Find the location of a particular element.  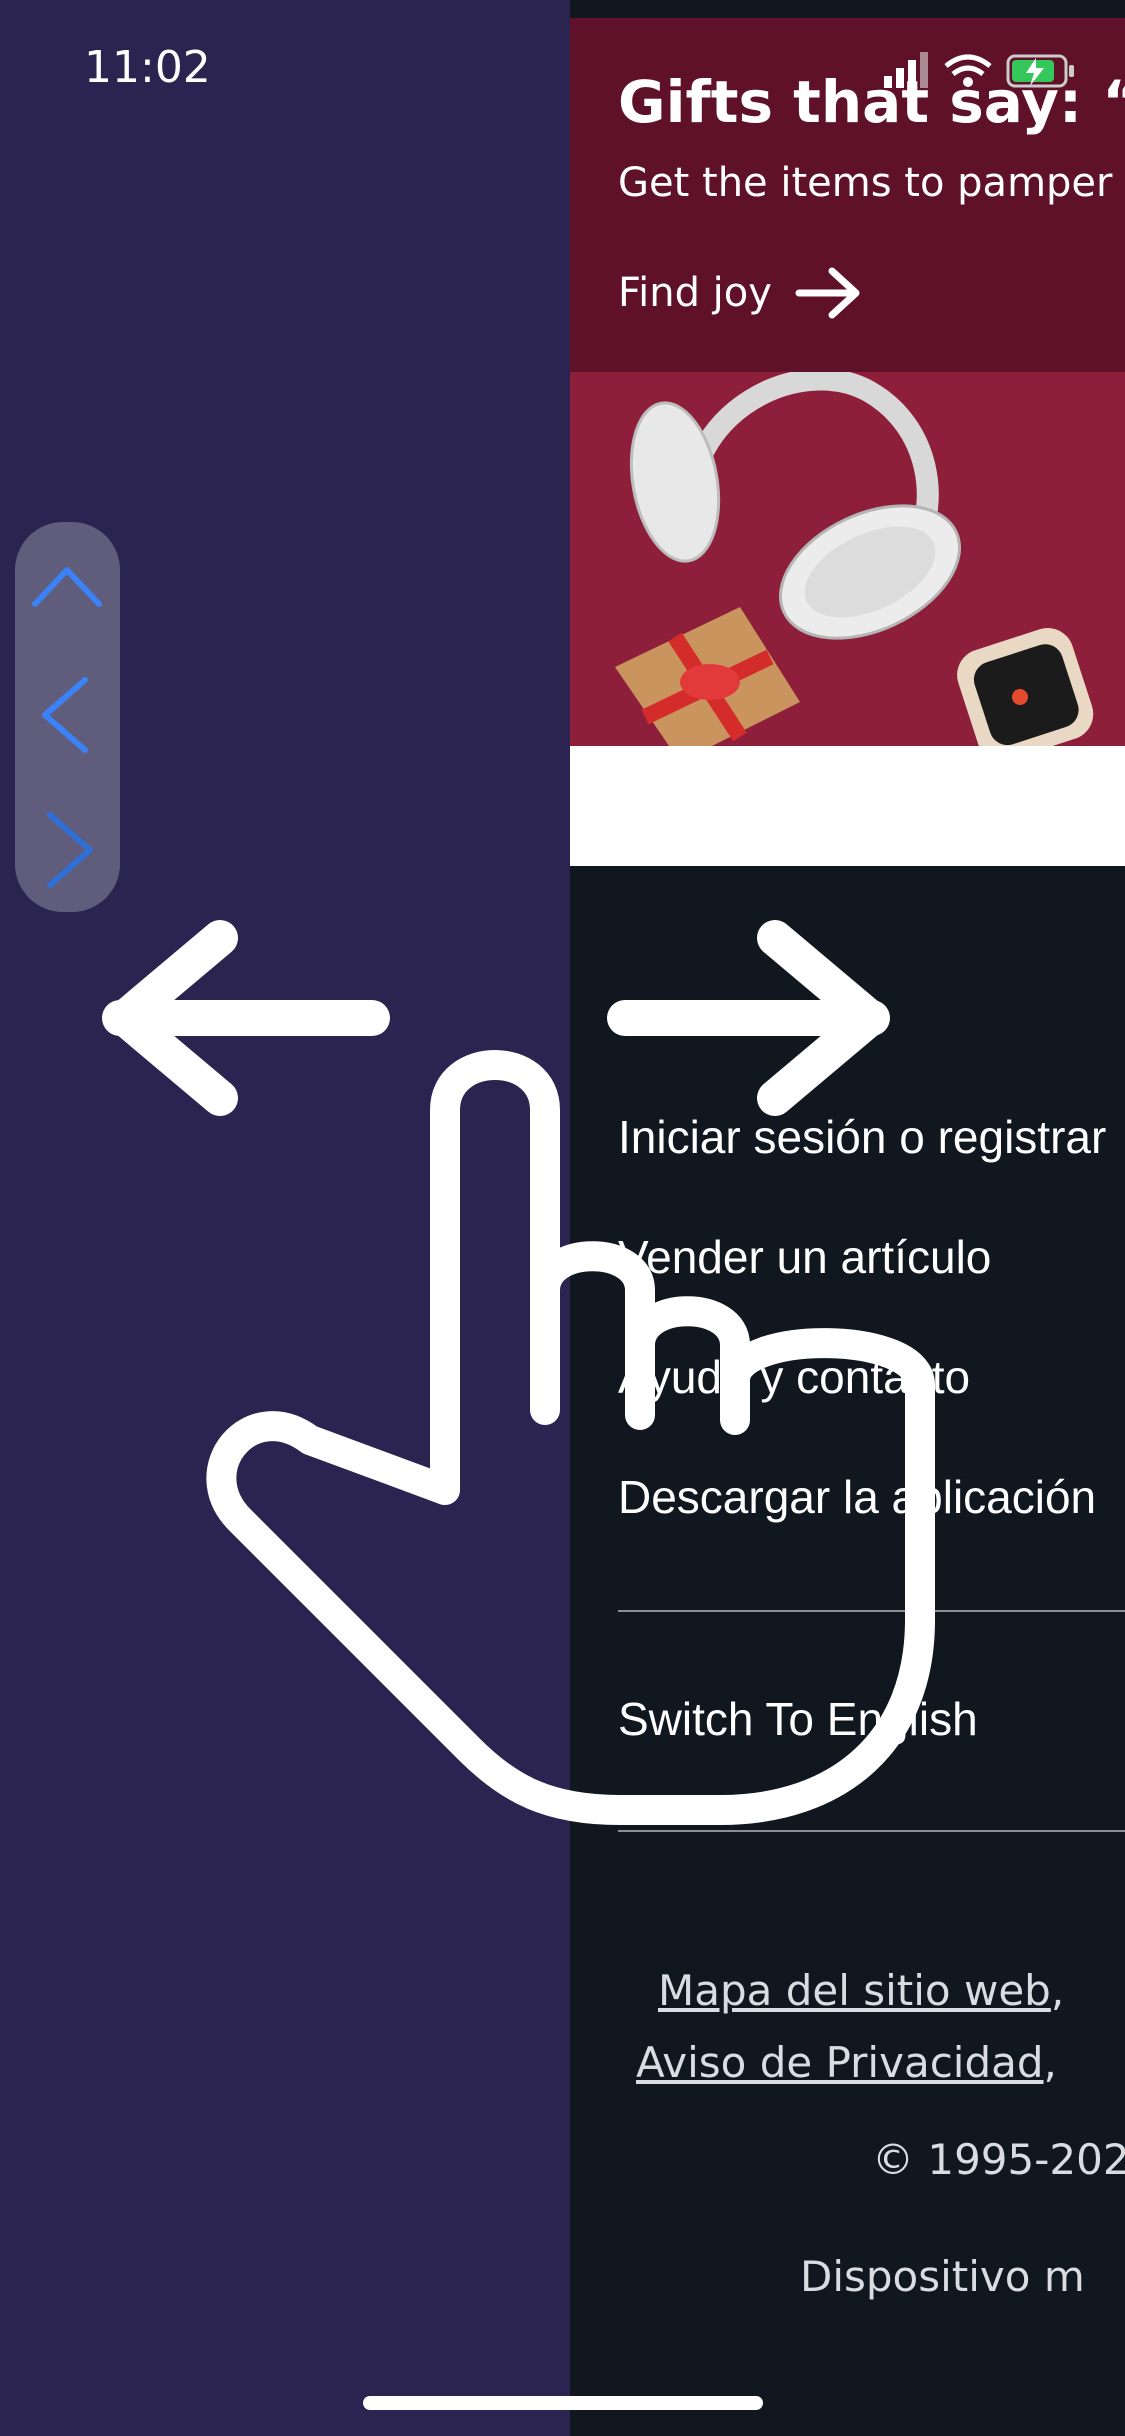

status-time: 11:02 is located at coordinates (147, 67).